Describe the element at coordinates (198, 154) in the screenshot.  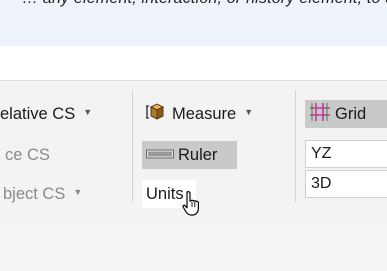
I see `ruler-label: Ruler` at that location.